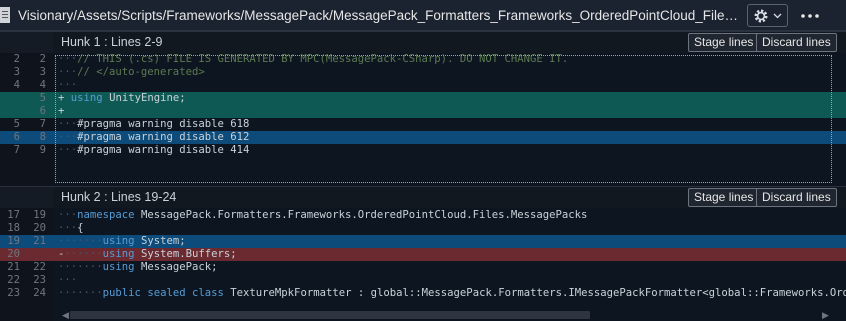 Image resolution: width=846 pixels, height=321 pixels. Describe the element at coordinates (796, 42) in the screenshot. I see `hunk-1-discard-lines-button: Discard lines` at that location.